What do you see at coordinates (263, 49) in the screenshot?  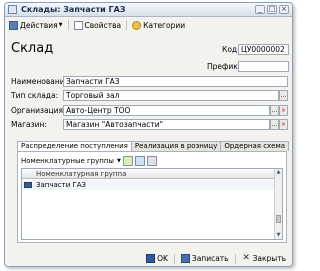 I see `code-field: ЦУ0000002` at bounding box center [263, 49].